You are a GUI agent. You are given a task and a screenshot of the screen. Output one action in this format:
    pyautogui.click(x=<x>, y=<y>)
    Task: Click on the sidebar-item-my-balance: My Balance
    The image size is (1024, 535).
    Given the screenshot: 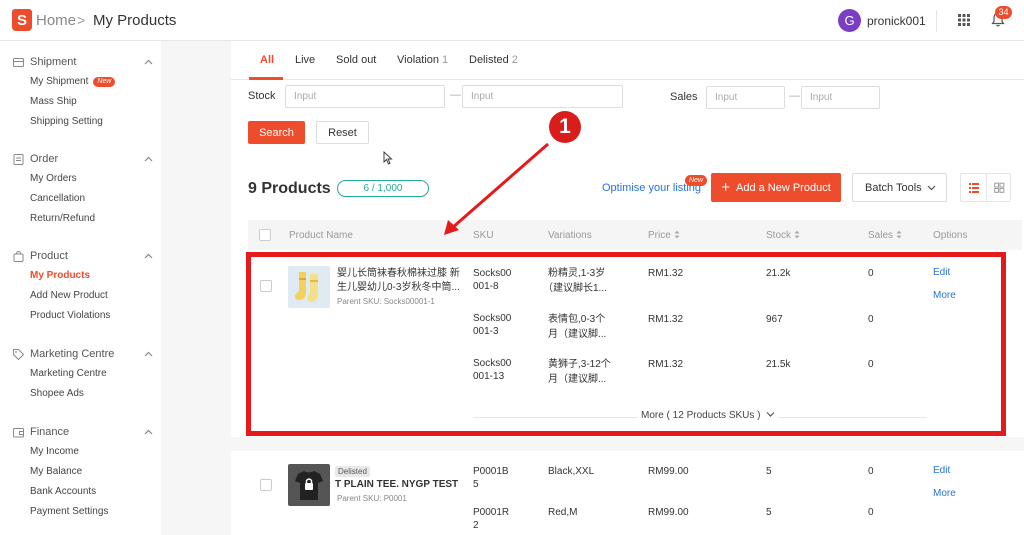 What is the action you would take?
    pyautogui.click(x=56, y=471)
    